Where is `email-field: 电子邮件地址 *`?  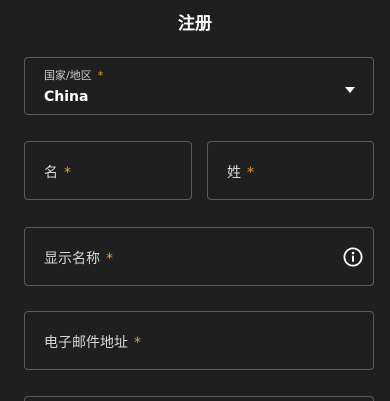
email-field: 电子邮件地址 * is located at coordinates (199, 340).